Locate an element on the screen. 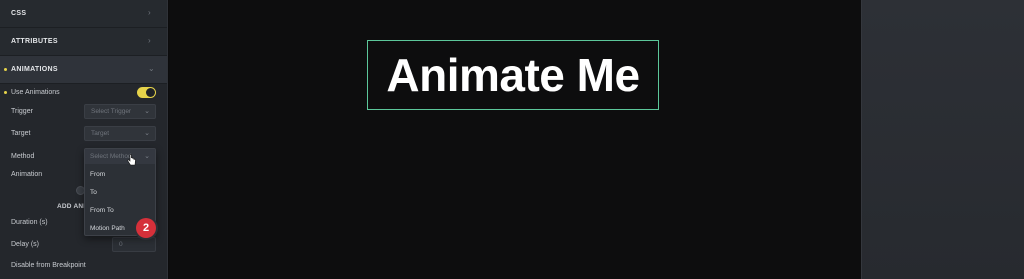  canvas-heading: Animate Me is located at coordinates (513, 75).